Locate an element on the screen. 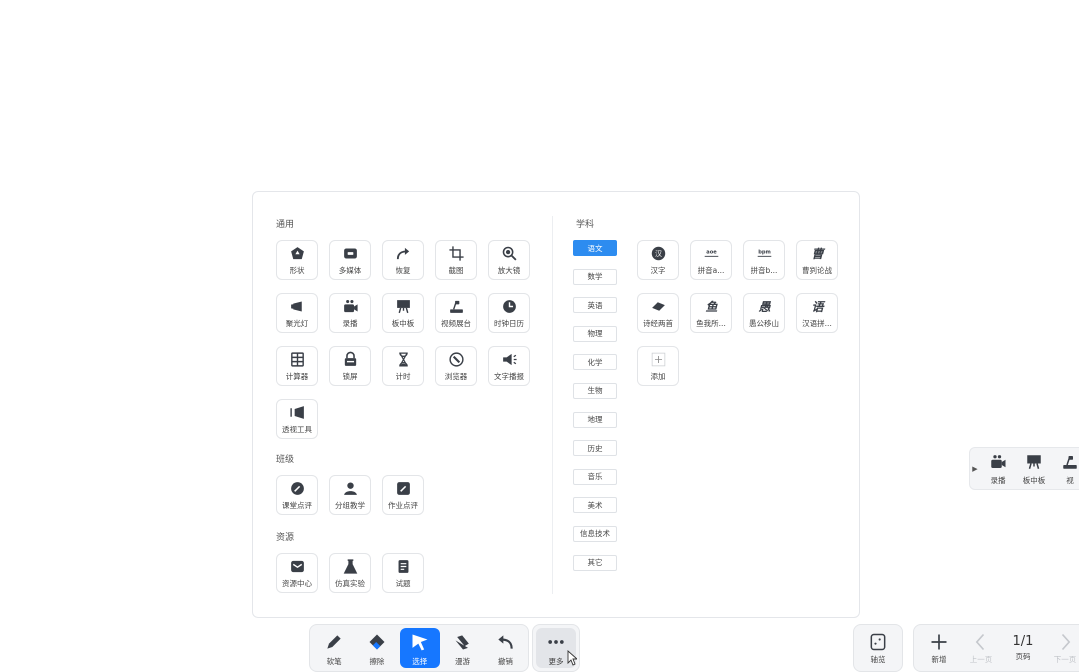 This screenshot has width=1079, height=672. subject-tab: 化学 is located at coordinates (595, 362).